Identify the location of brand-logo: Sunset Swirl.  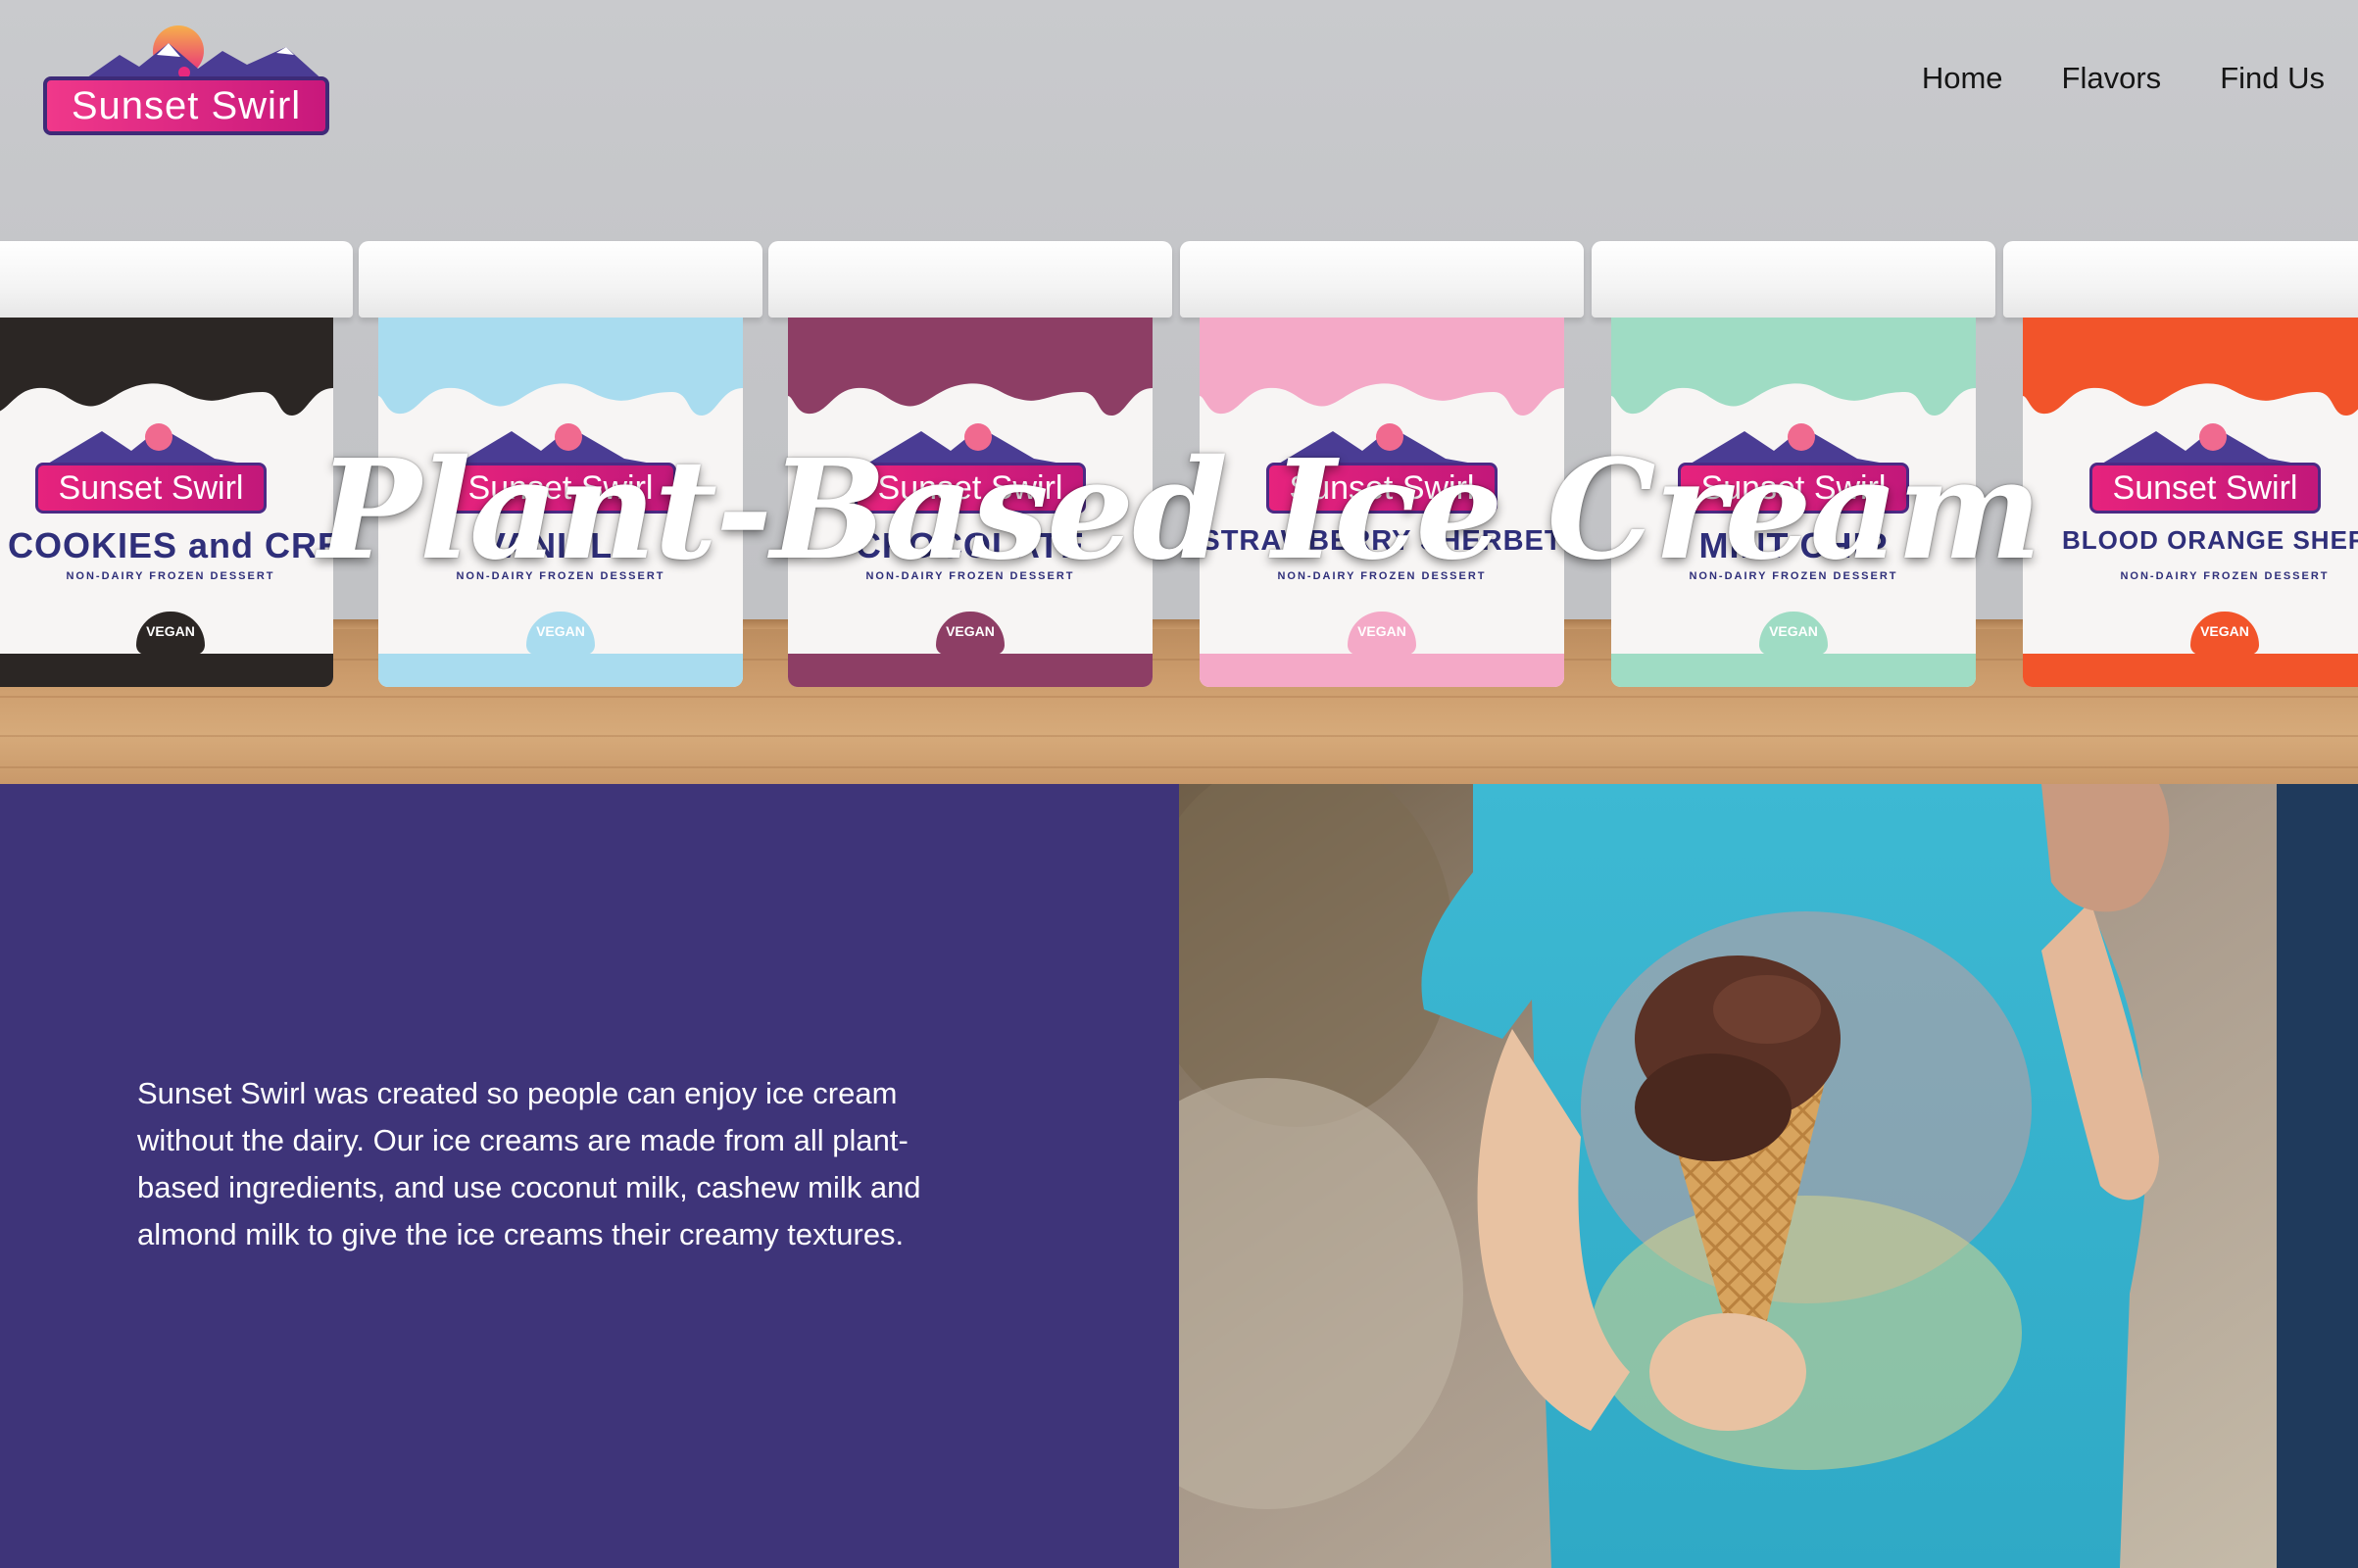
(188, 80).